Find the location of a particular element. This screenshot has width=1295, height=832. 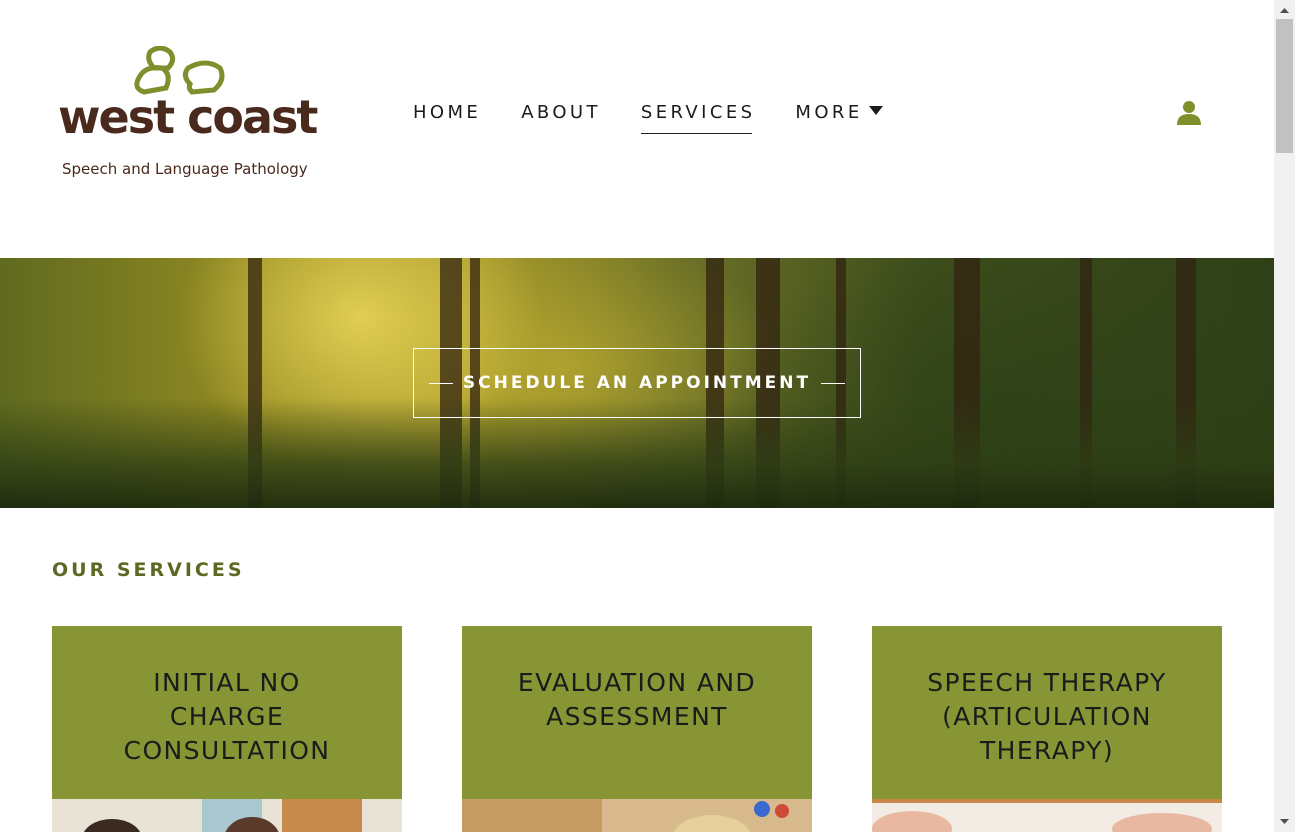

service-card: INITIAL NO CHARGE CONSULTATION is located at coordinates (227, 729).